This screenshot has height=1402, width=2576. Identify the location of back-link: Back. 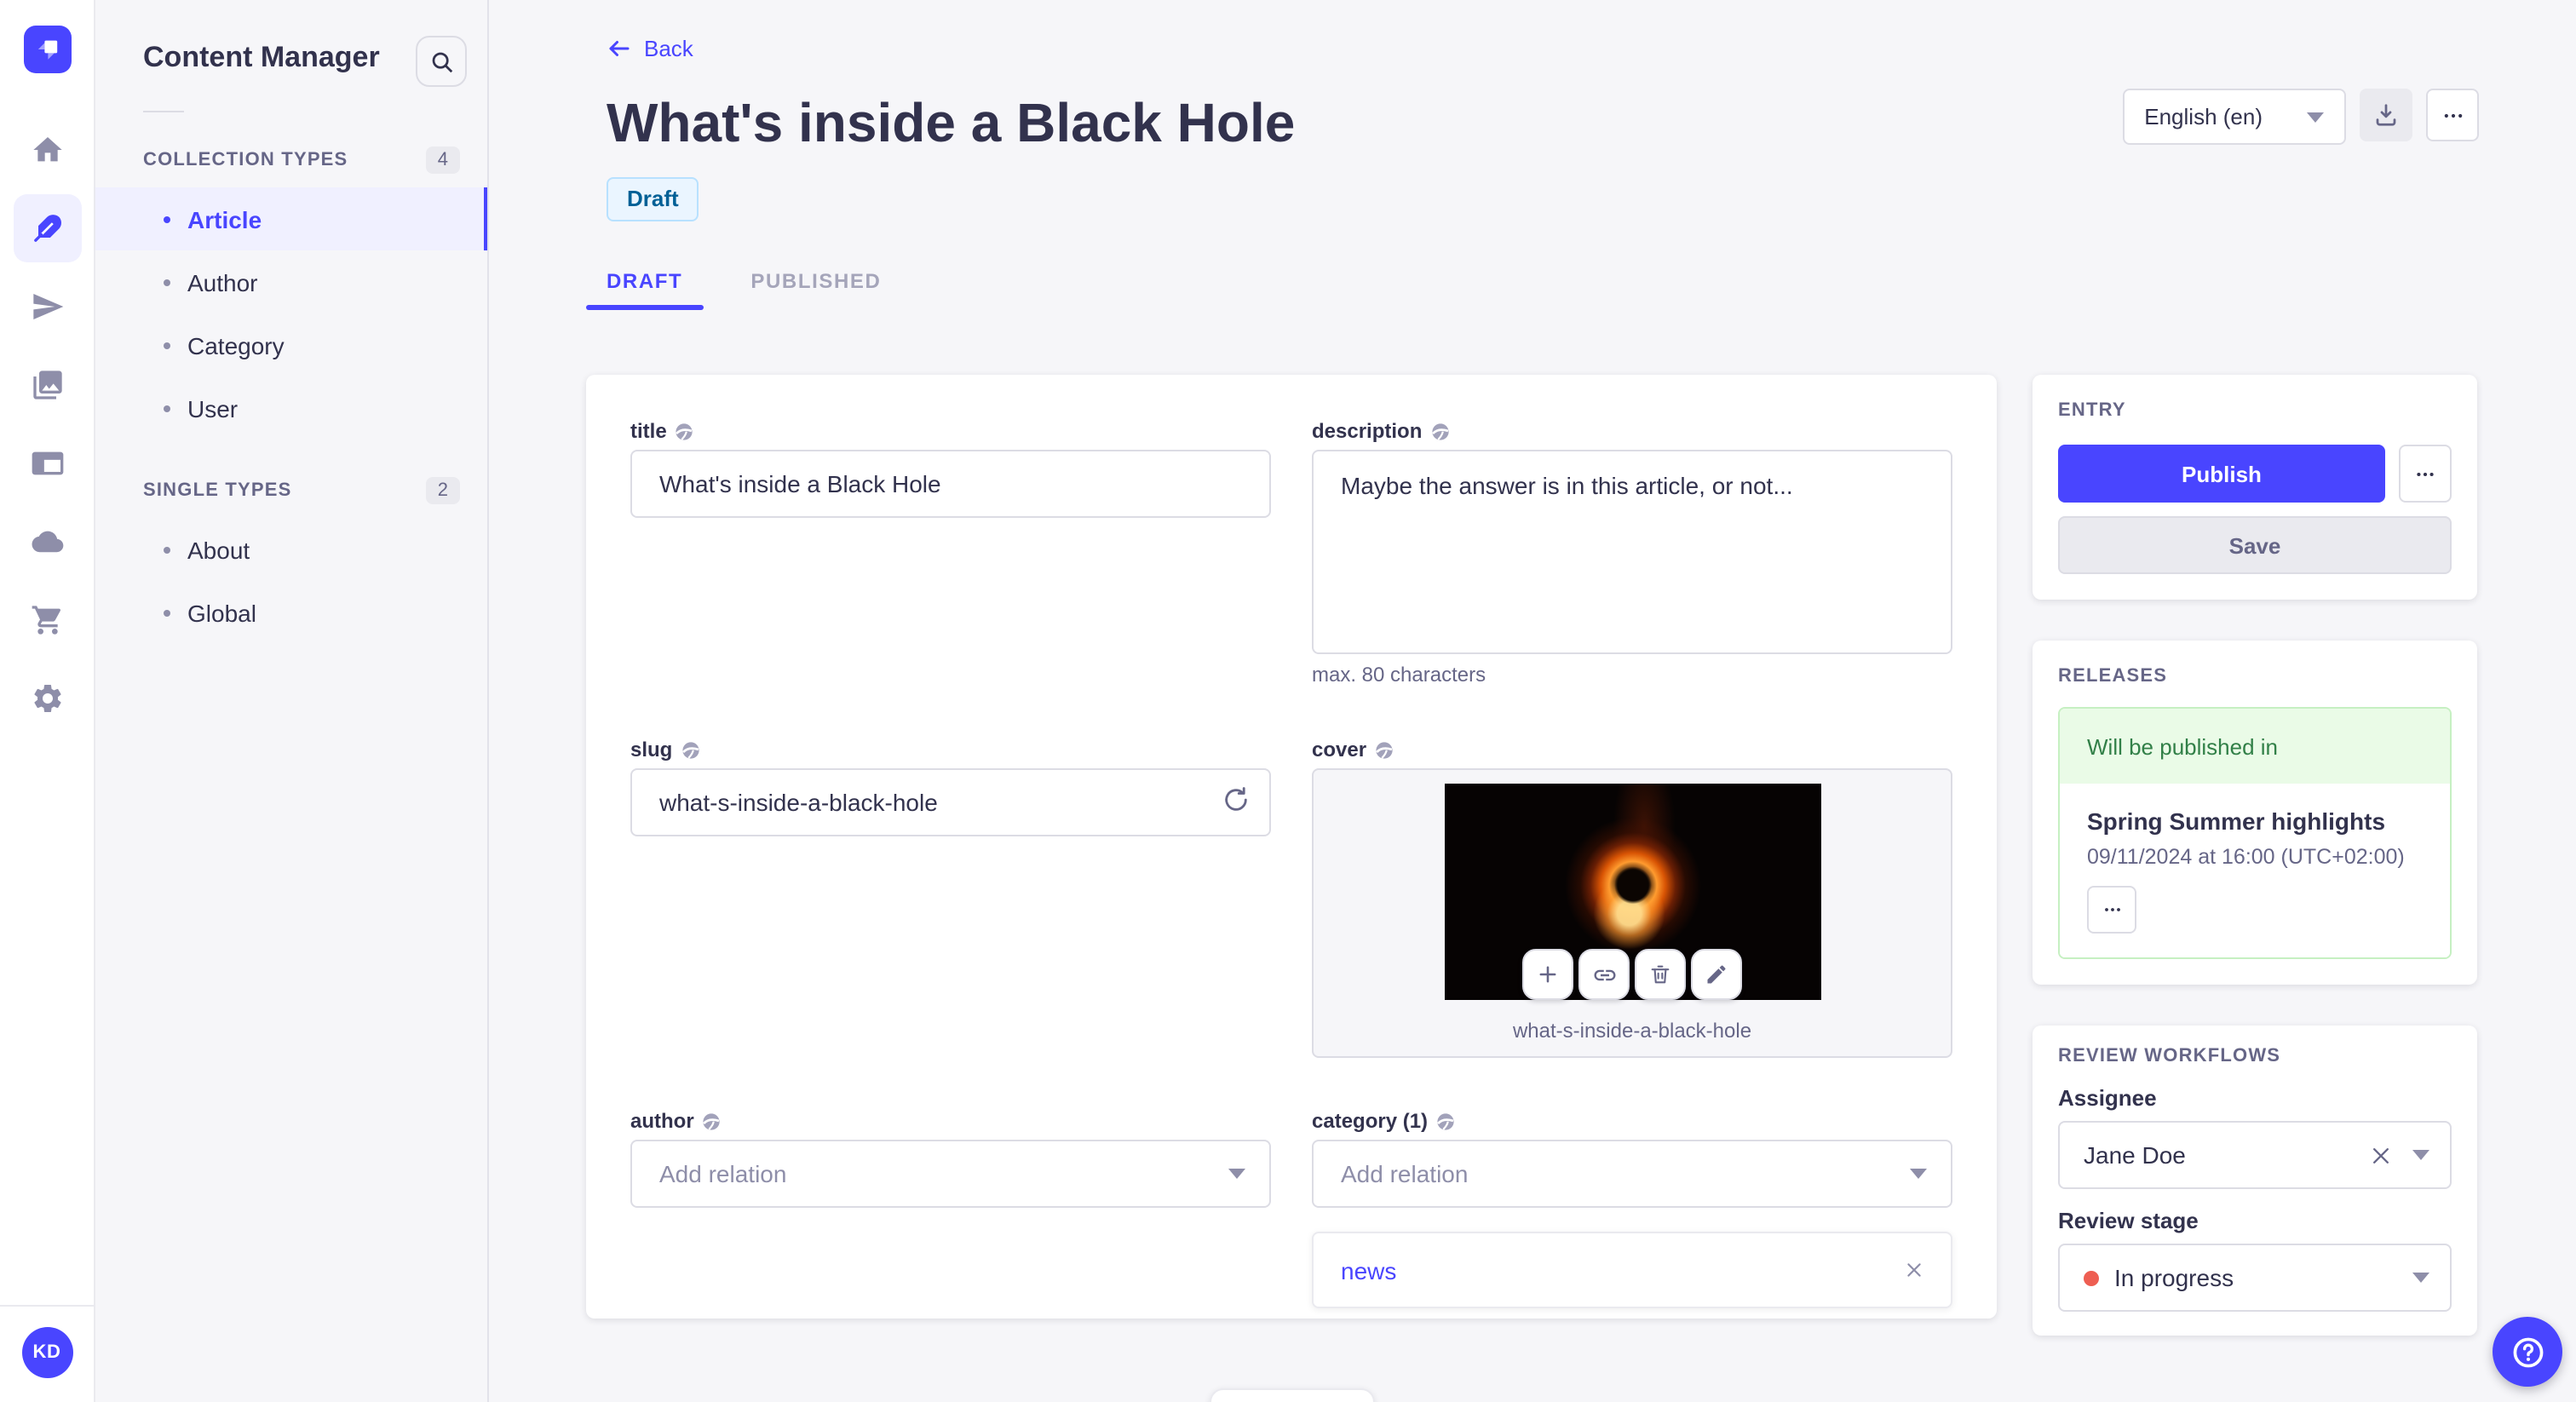
(650, 48).